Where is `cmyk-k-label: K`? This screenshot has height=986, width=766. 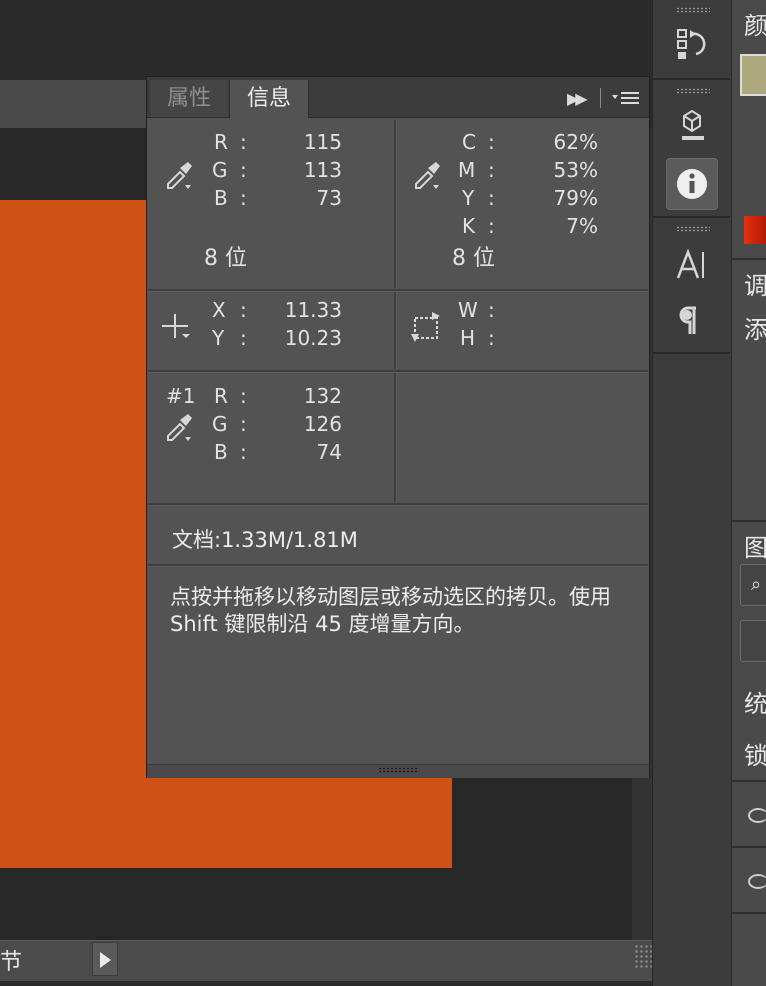 cmyk-k-label: K is located at coordinates (469, 226).